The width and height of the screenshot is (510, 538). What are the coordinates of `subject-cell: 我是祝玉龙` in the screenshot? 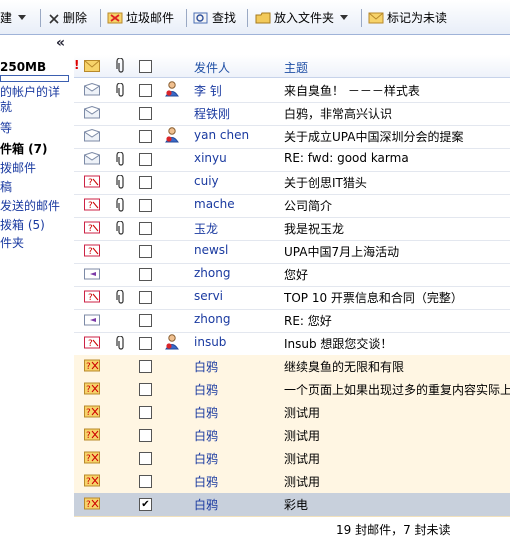 It's located at (397, 228).